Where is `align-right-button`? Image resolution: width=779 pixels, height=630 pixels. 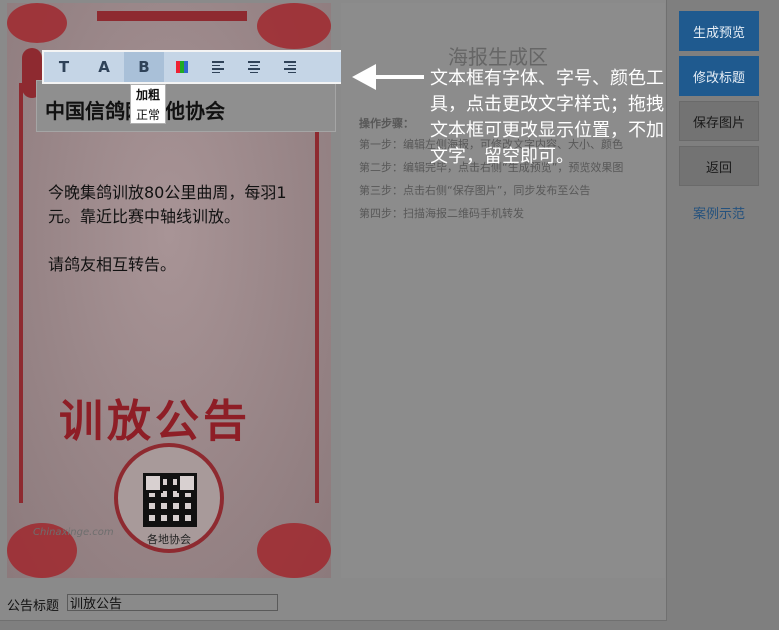
align-right-button is located at coordinates (290, 67).